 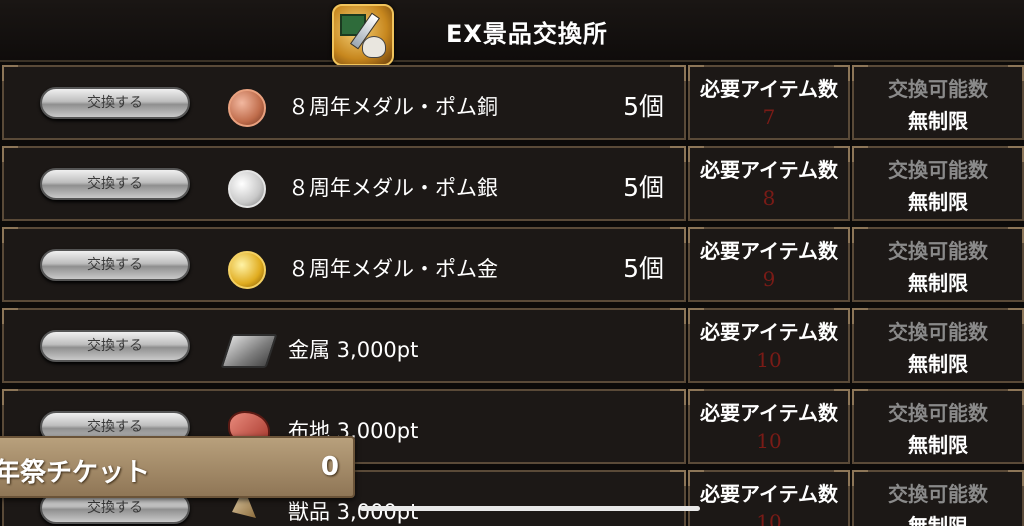 What do you see at coordinates (353, 512) in the screenshot?
I see `item-name: 獣品 3,000pt` at bounding box center [353, 512].